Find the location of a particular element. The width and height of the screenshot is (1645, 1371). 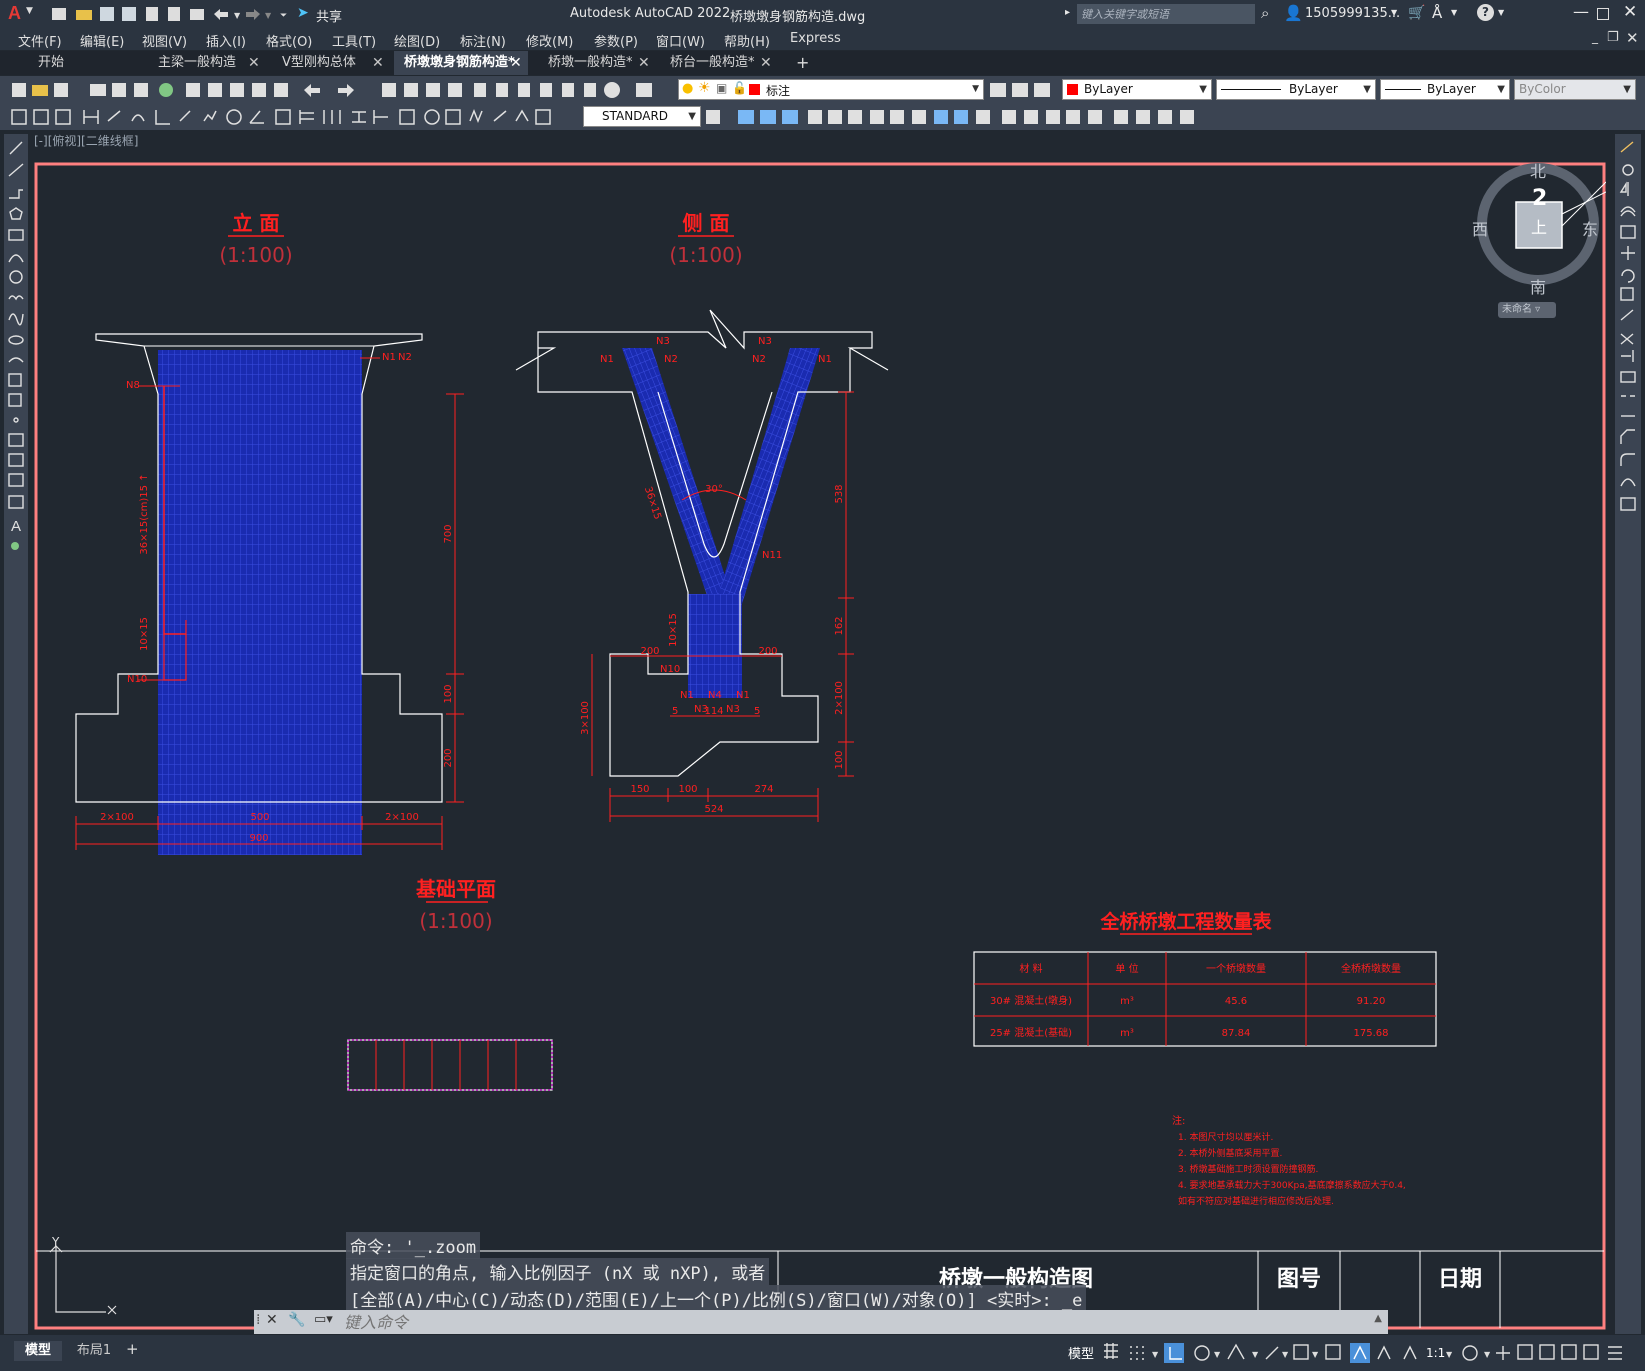

menu-tools: 工具(T) is located at coordinates (354, 40).